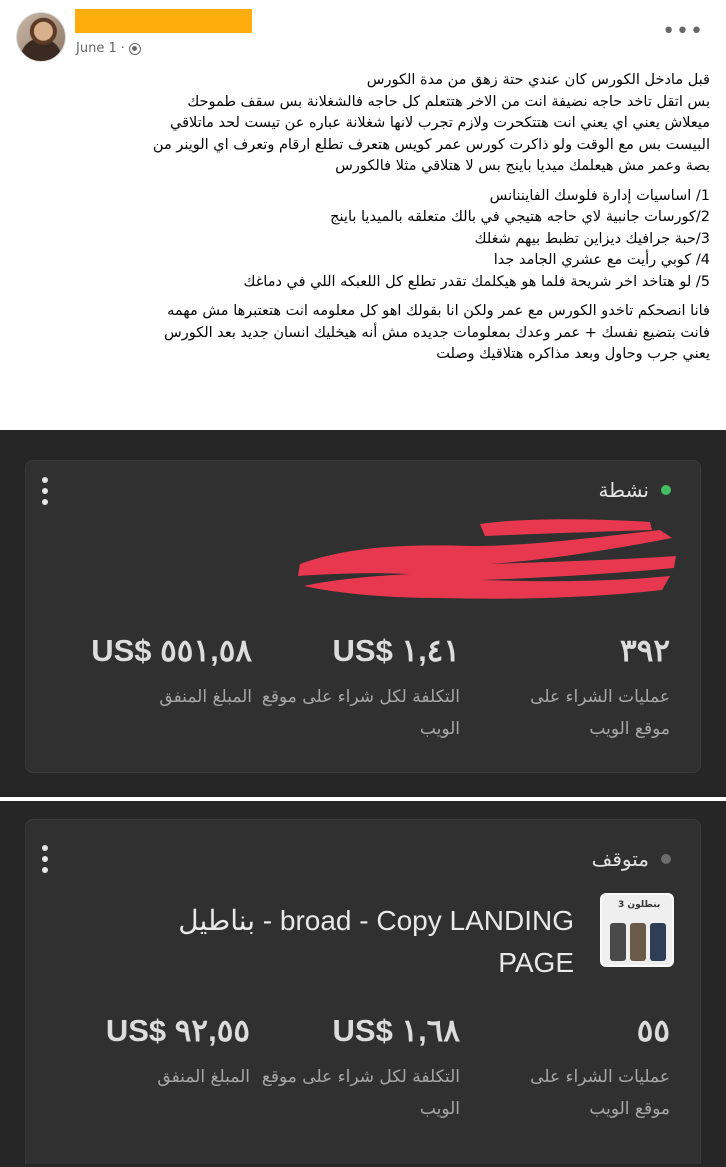 The height and width of the screenshot is (1167, 726). I want to click on ad-thumbnail: 3 بنطلون, so click(637, 930).